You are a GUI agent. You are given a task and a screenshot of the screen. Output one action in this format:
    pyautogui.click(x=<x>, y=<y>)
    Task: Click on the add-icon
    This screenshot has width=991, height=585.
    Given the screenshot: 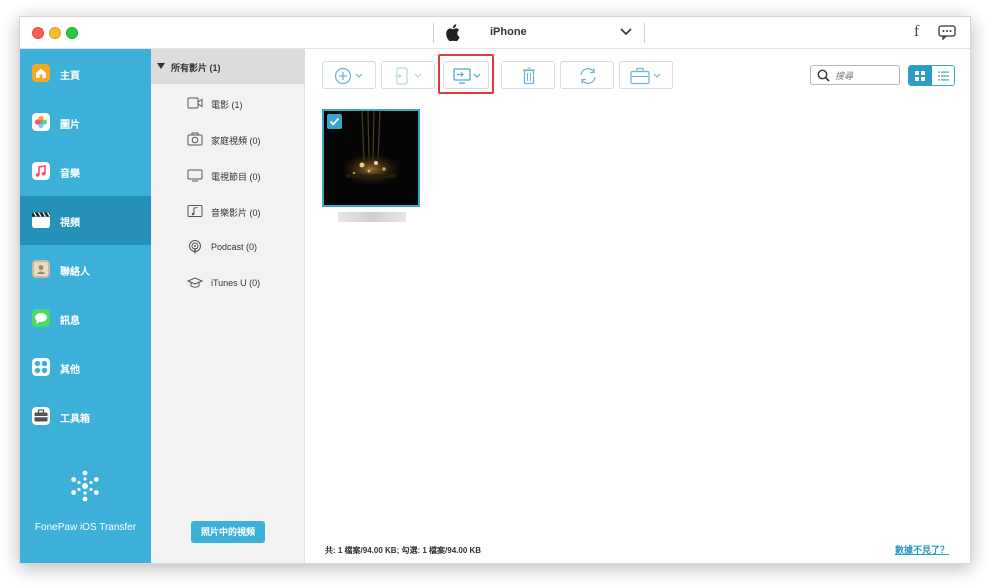 What is the action you would take?
    pyautogui.click(x=348, y=76)
    